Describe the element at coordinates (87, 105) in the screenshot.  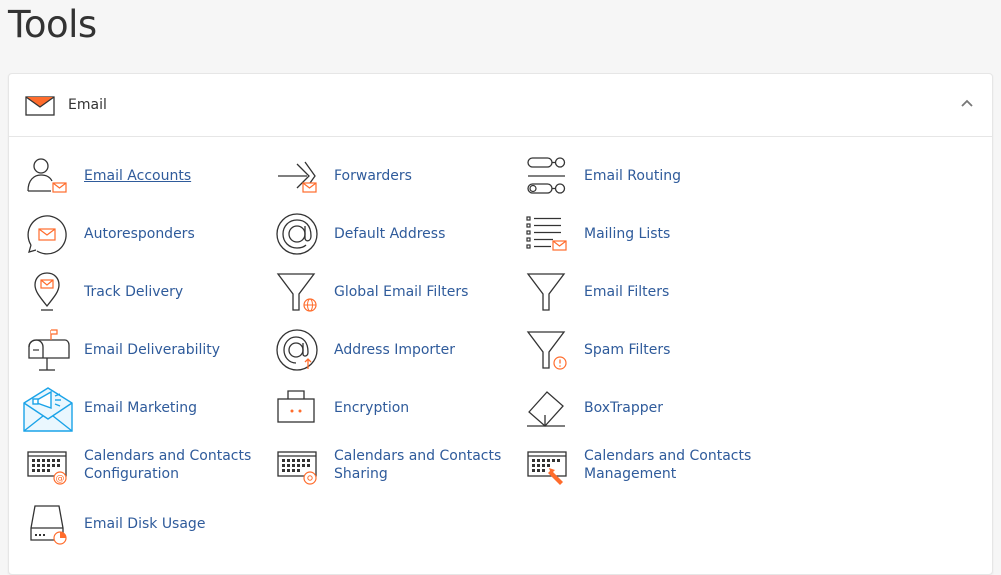
I see `panel-title: Email` at that location.